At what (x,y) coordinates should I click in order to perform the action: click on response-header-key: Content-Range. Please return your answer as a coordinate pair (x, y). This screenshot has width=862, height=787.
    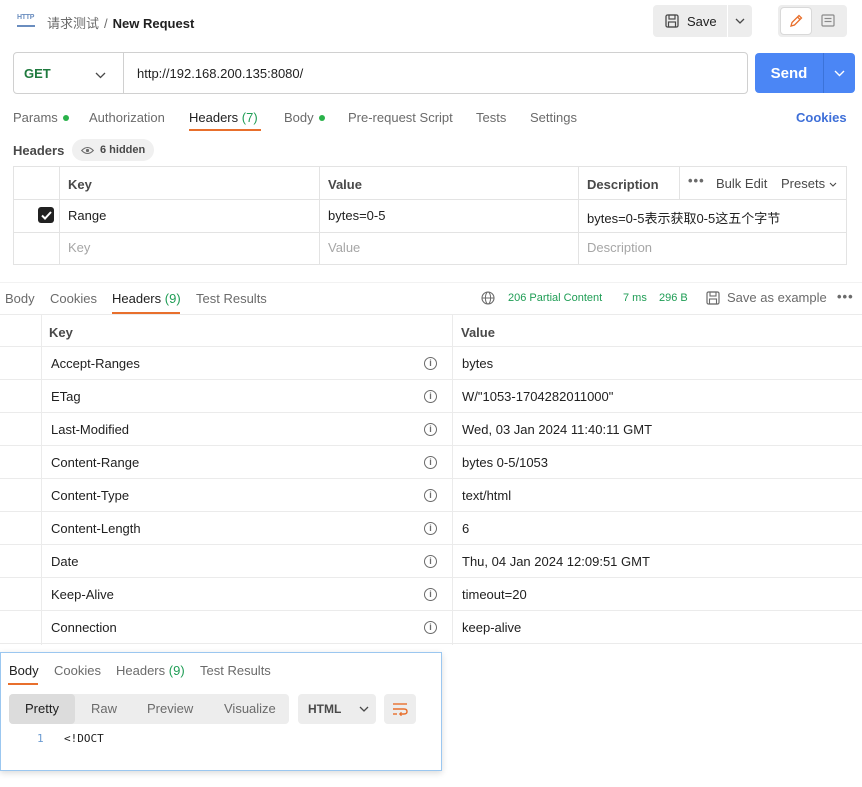
    Looking at the image, I should click on (95, 462).